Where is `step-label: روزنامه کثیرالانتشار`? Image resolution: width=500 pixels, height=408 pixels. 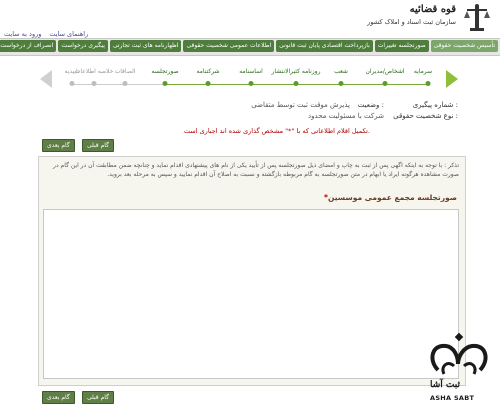
step-label: روزنامه کثیرالانتشار is located at coordinates (296, 71).